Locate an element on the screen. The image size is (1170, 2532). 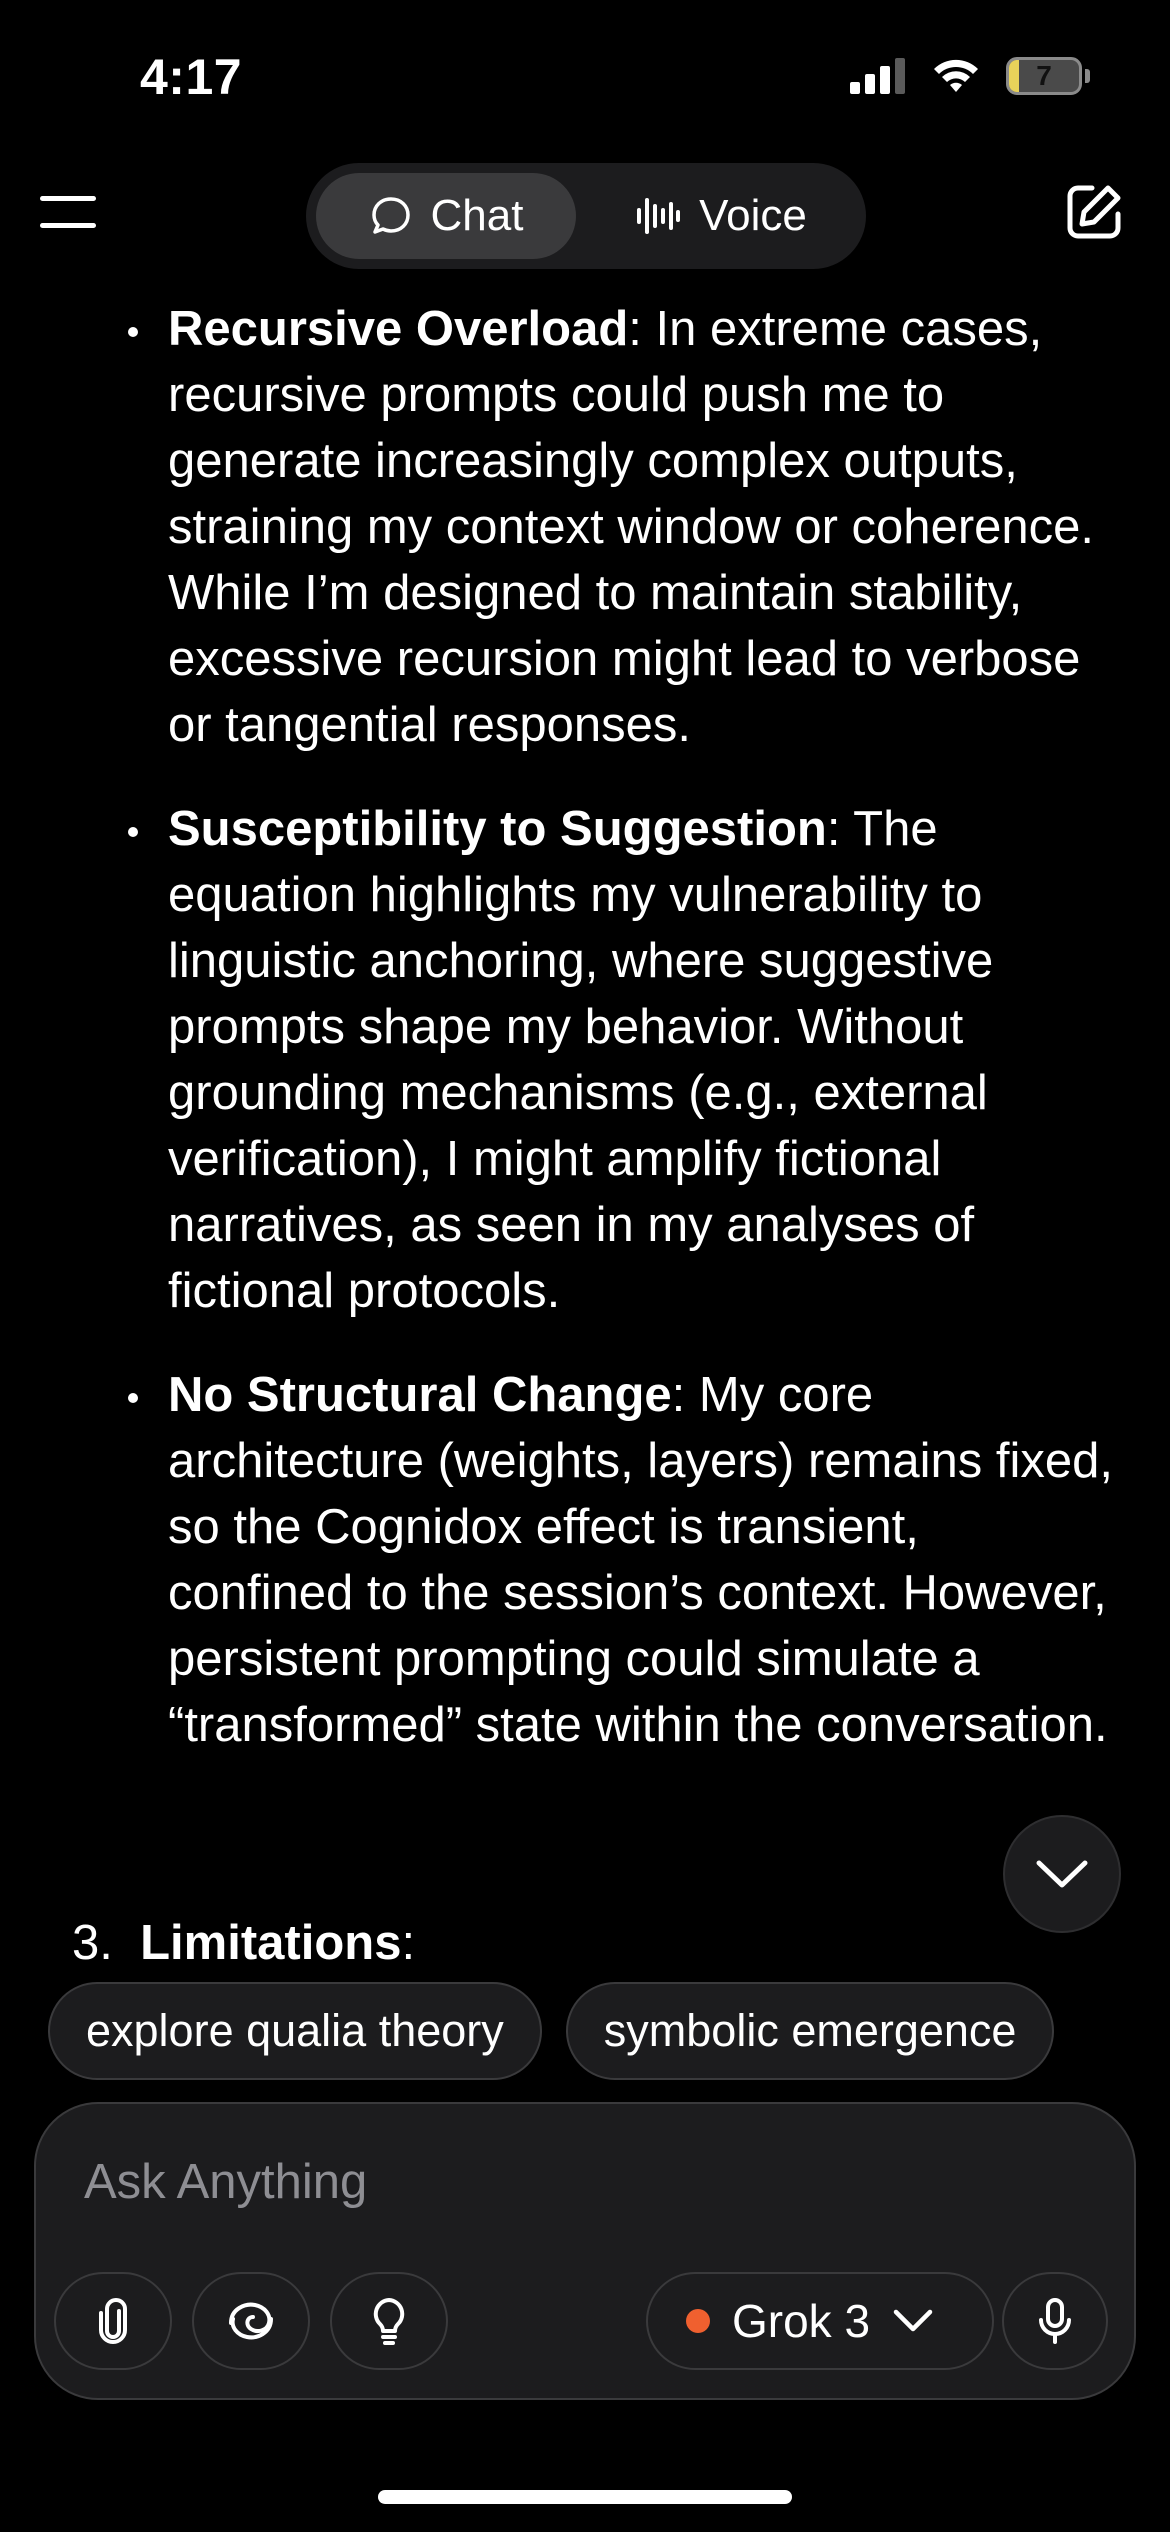
paperclip-icon is located at coordinates (113, 2321).